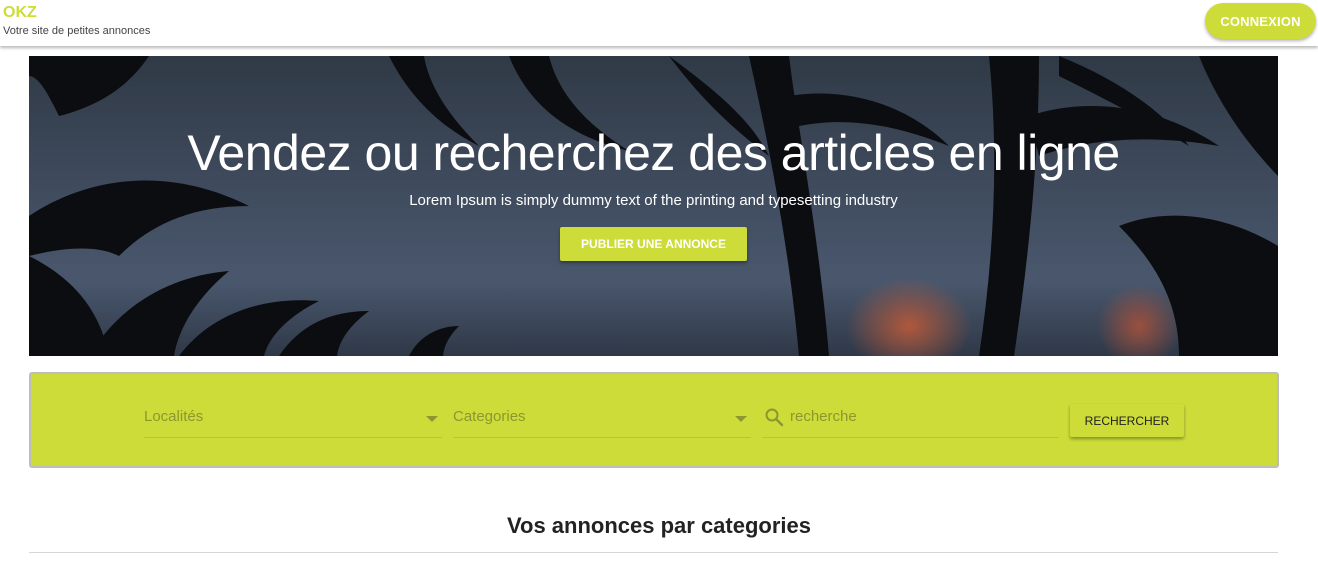  I want to click on brand: OKZ Votre site de petites annonces, so click(76, 21).